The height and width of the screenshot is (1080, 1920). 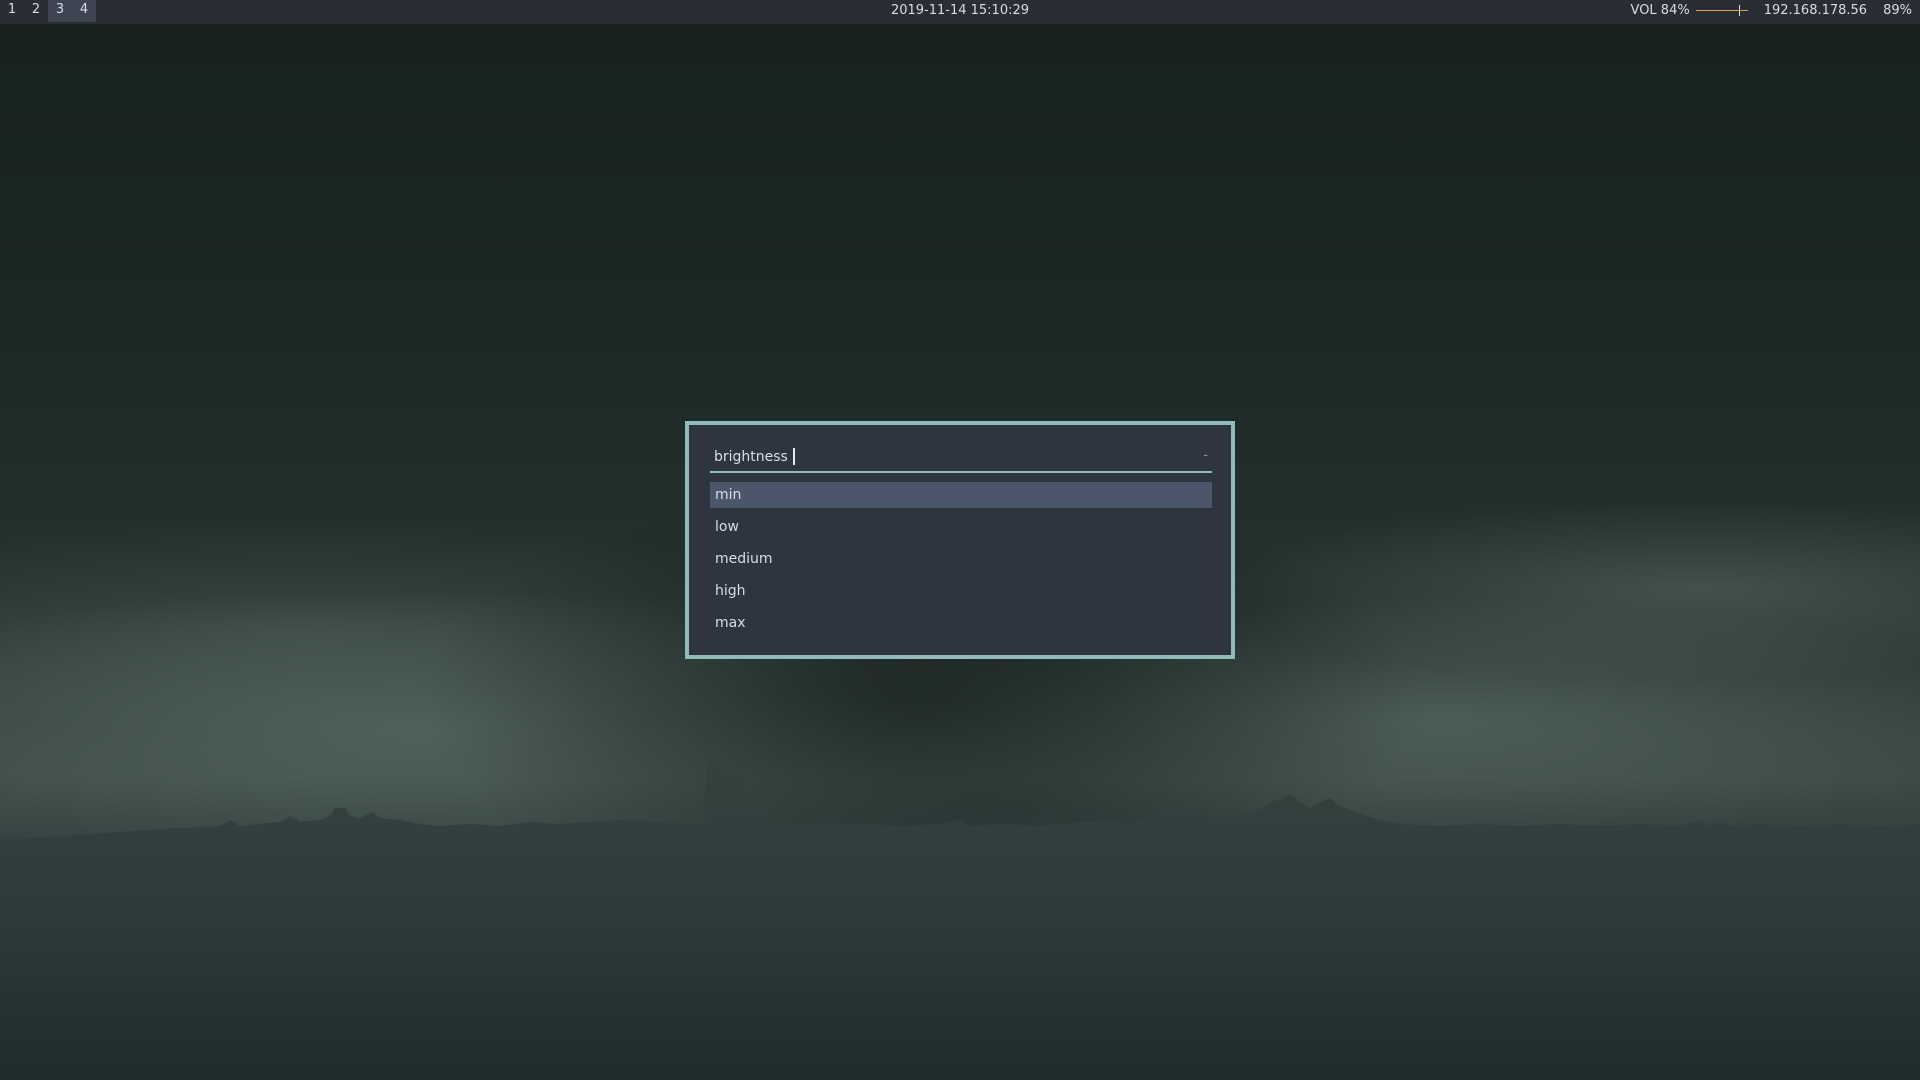 I want to click on option-low: low, so click(x=961, y=527).